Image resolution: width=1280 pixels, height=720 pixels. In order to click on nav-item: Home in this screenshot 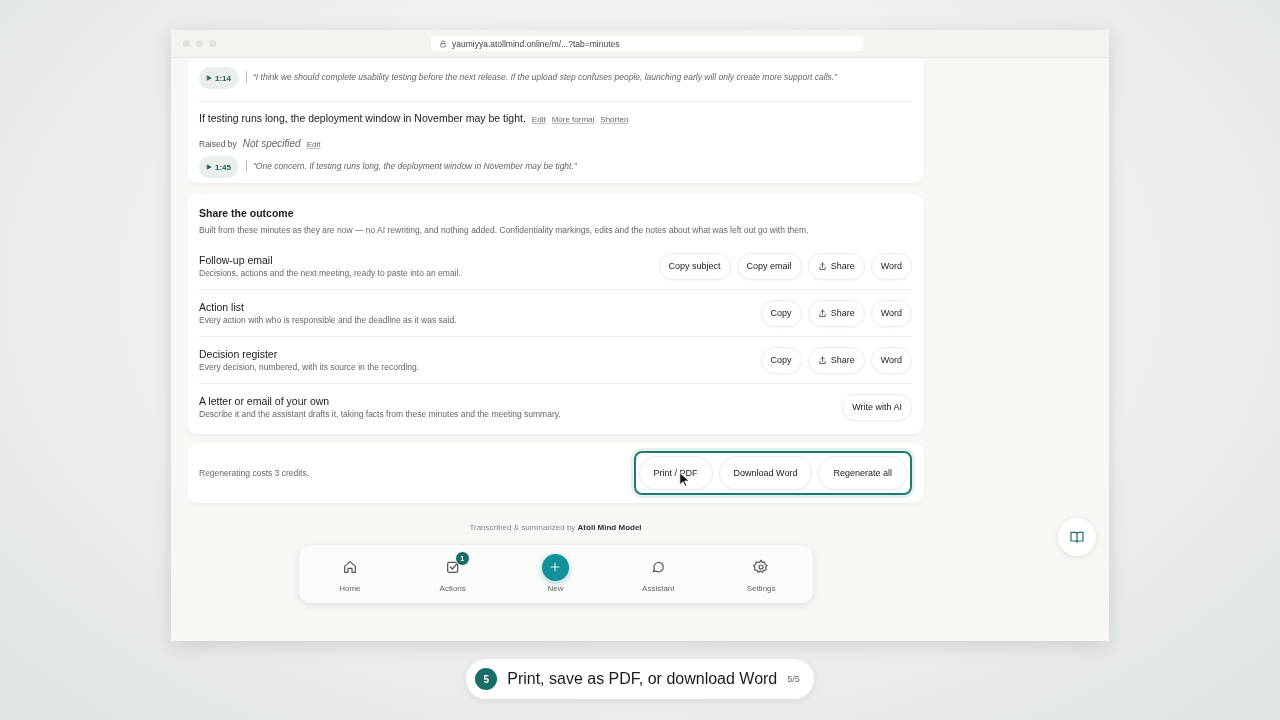, I will do `click(349, 574)`.